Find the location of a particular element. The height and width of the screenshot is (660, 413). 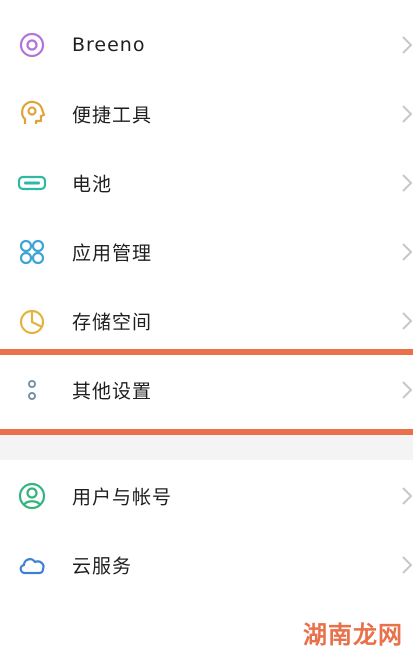

user-account-icon is located at coordinates (32, 496).